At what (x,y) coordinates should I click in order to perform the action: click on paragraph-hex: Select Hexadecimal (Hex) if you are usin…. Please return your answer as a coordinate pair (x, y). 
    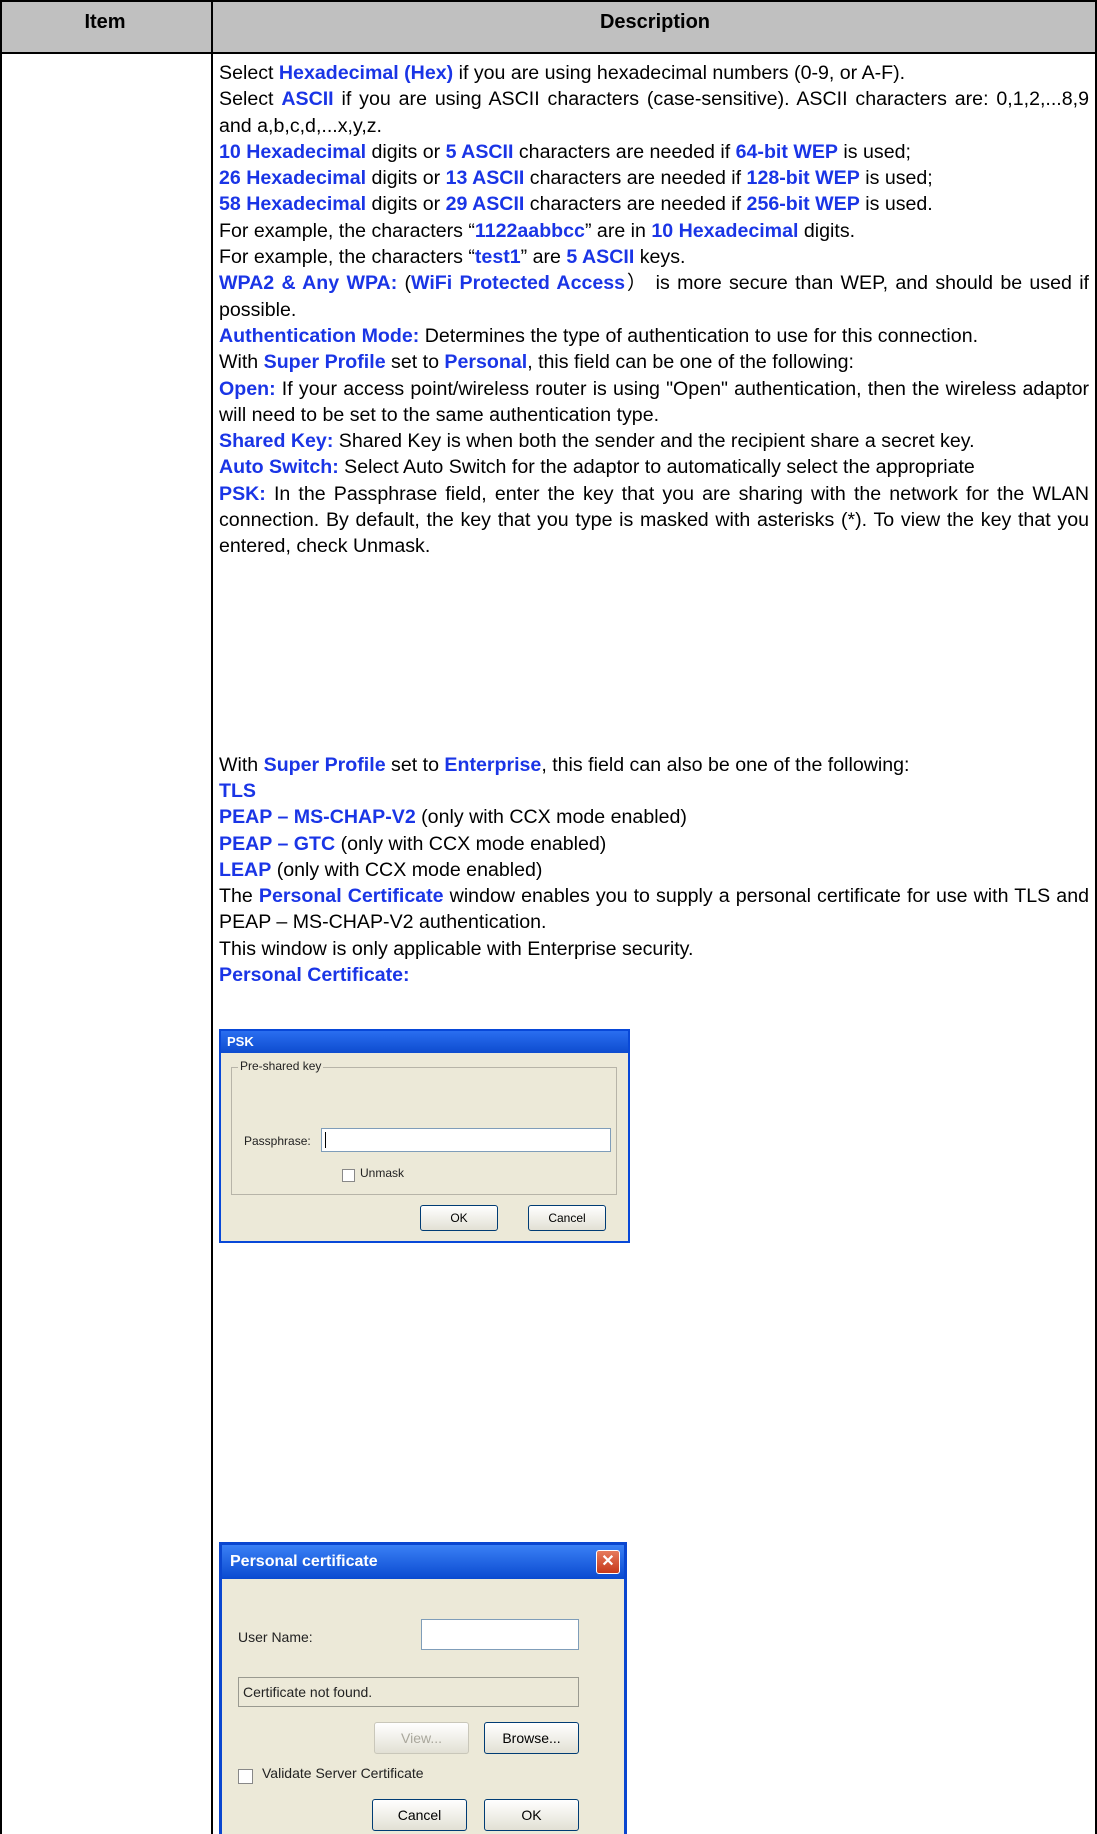
    Looking at the image, I should click on (562, 73).